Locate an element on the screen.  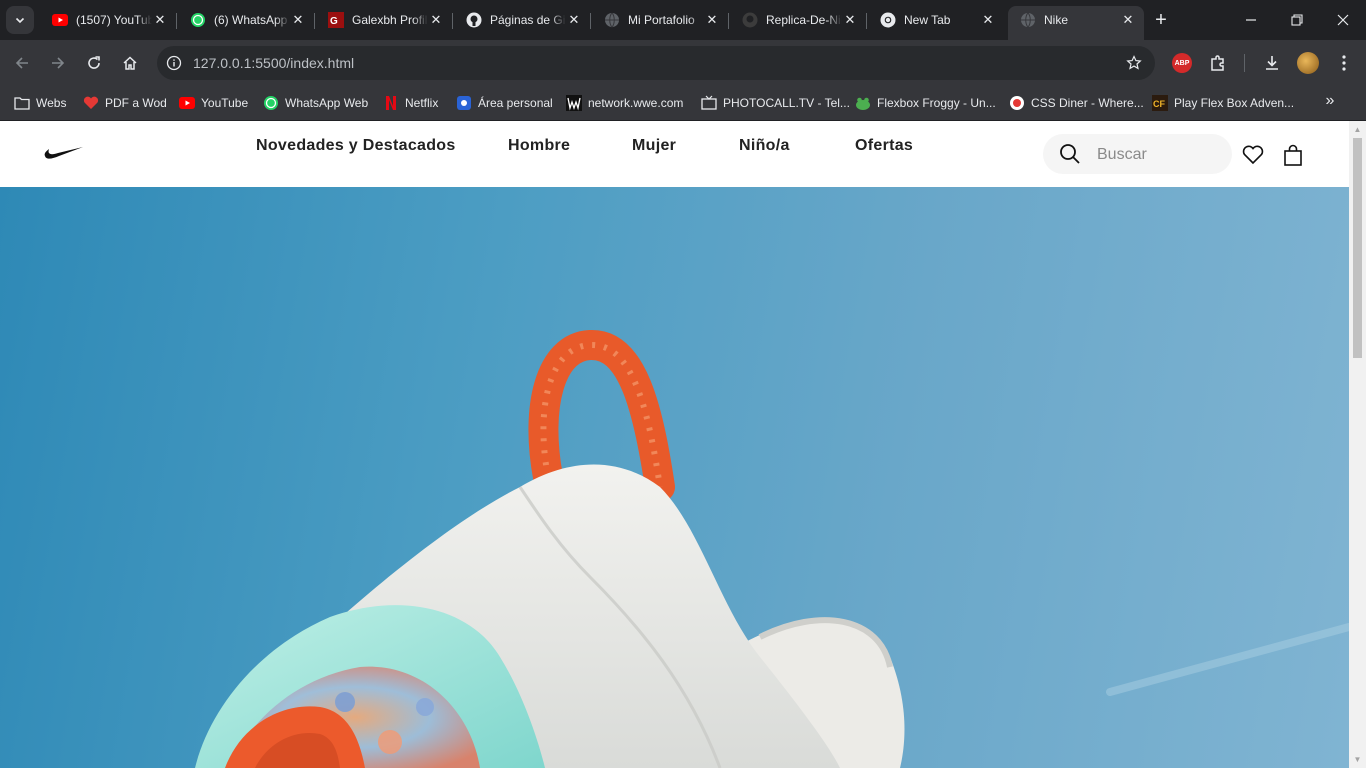
search-input is located at coordinates (1157, 155).